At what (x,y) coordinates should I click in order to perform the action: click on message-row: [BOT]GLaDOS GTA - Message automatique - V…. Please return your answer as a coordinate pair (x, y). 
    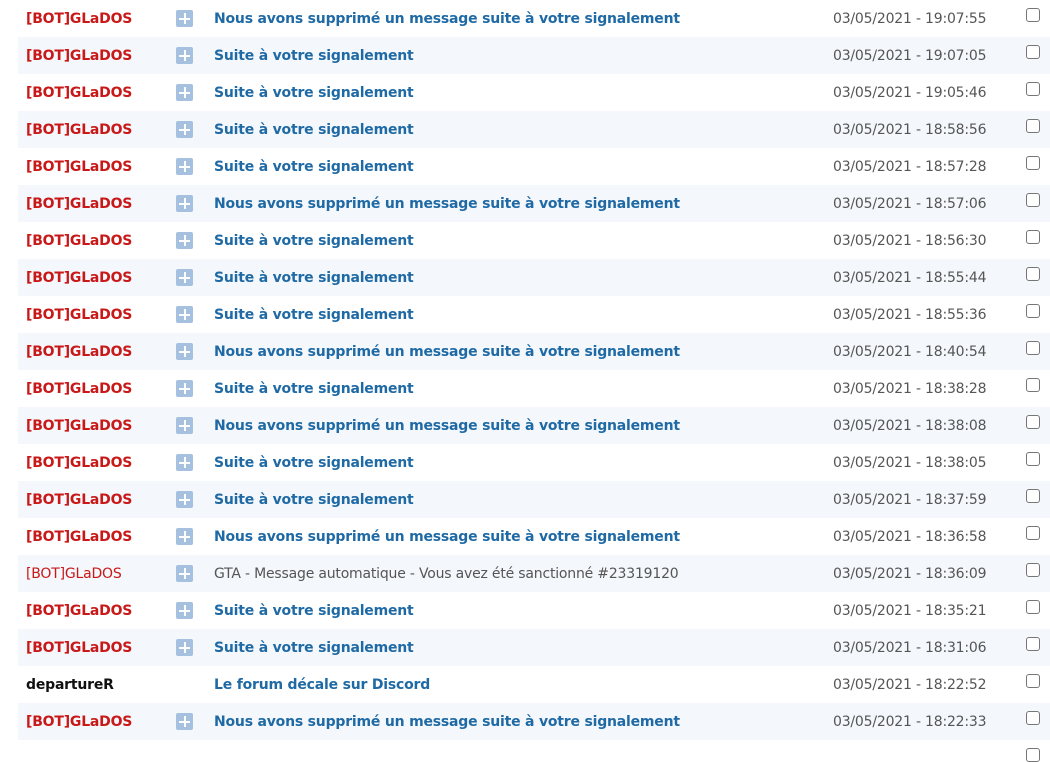
    Looking at the image, I should click on (534, 573).